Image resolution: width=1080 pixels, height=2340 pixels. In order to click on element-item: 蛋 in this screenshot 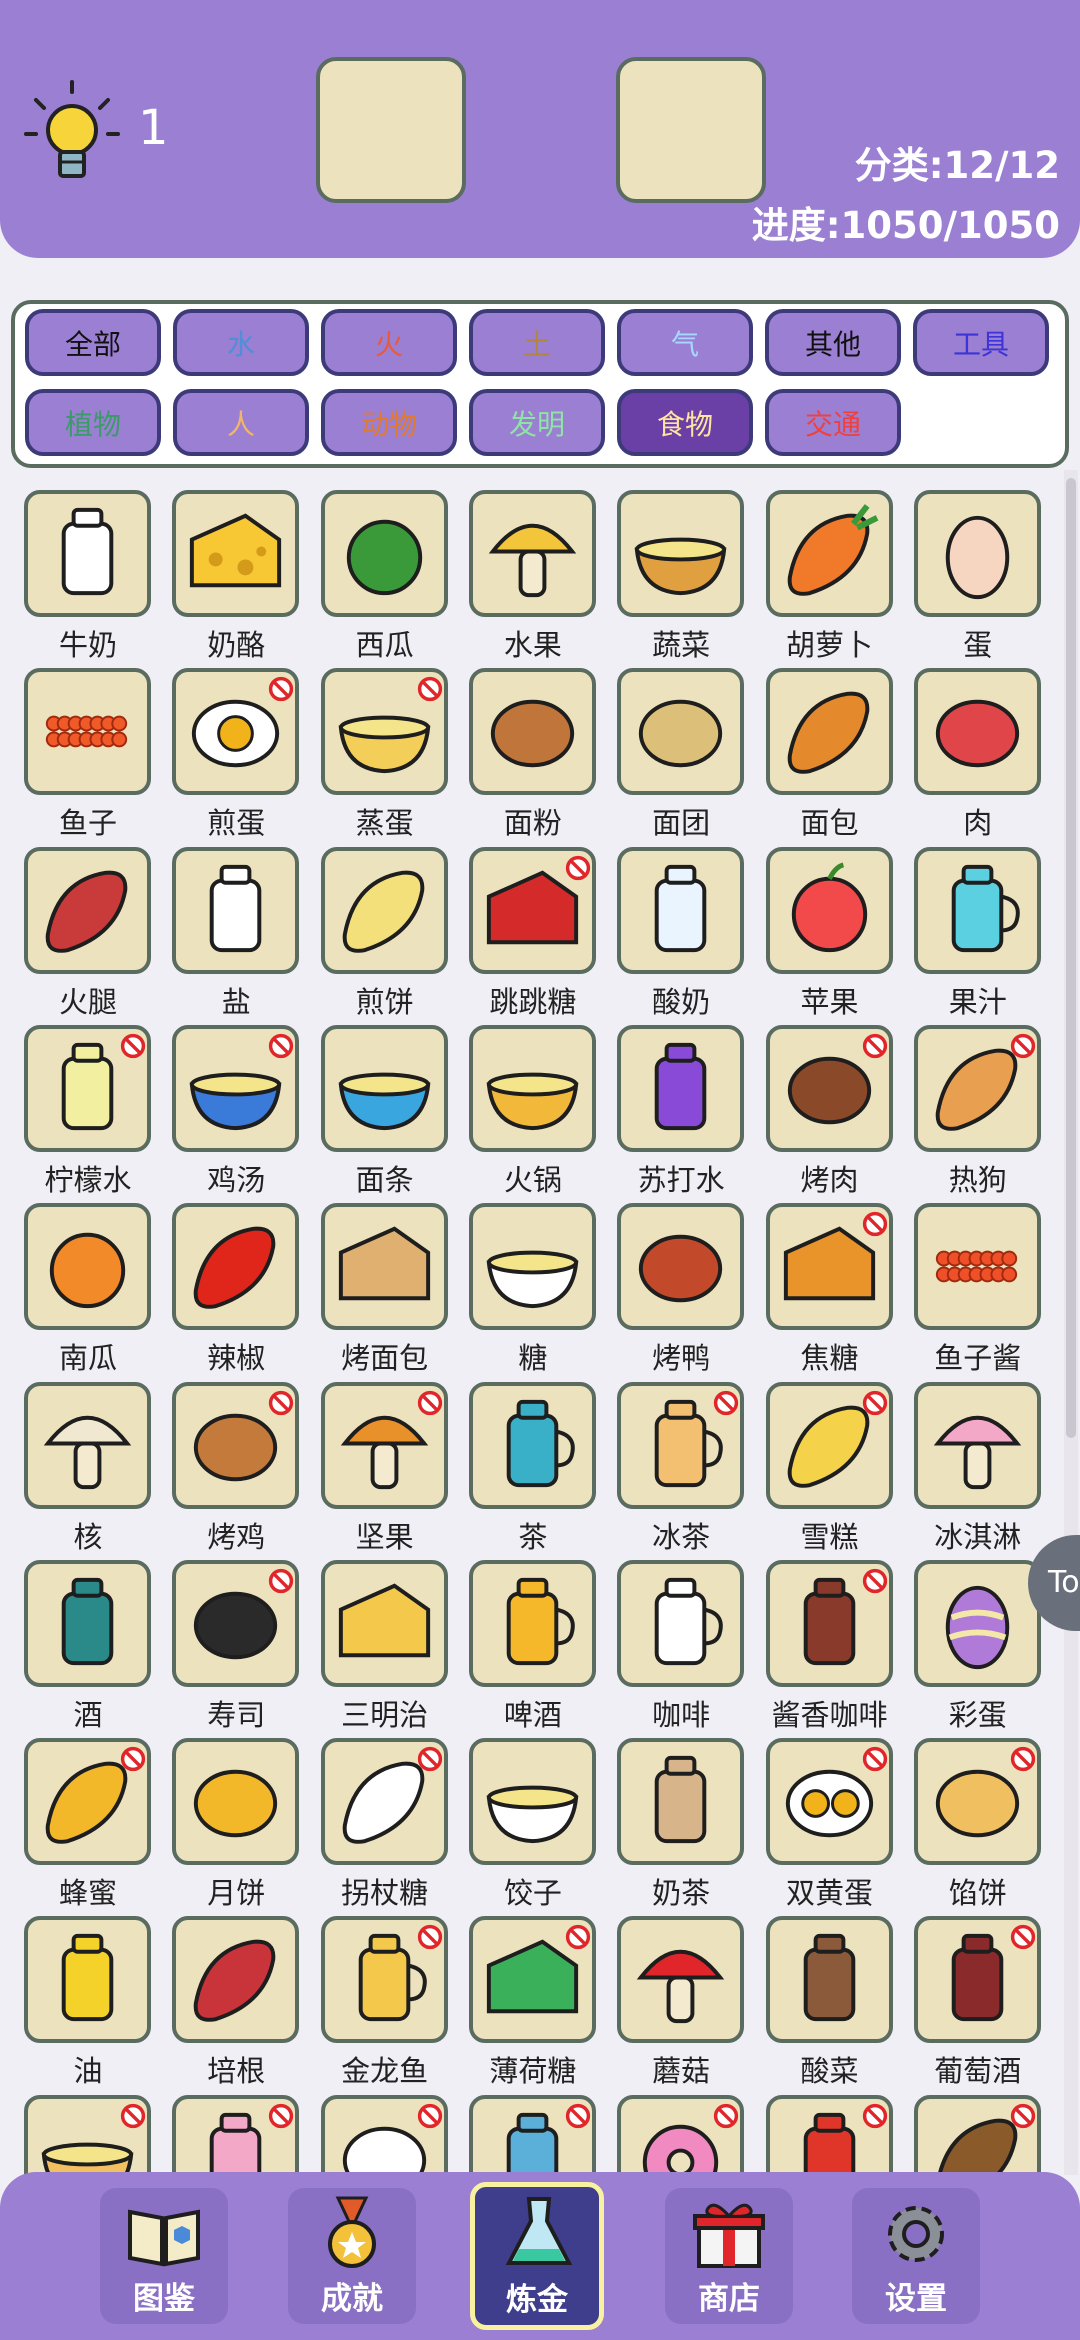, I will do `click(978, 576)`.